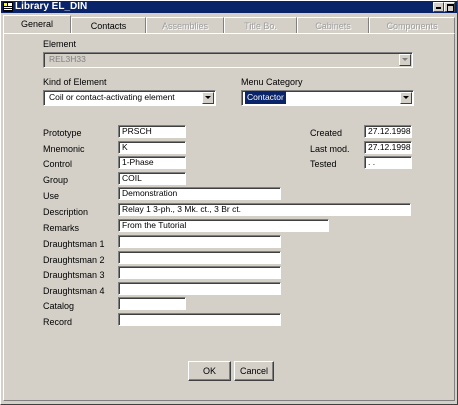  Describe the element at coordinates (152, 131) in the screenshot. I see `prototype-field: PRSCH` at that location.